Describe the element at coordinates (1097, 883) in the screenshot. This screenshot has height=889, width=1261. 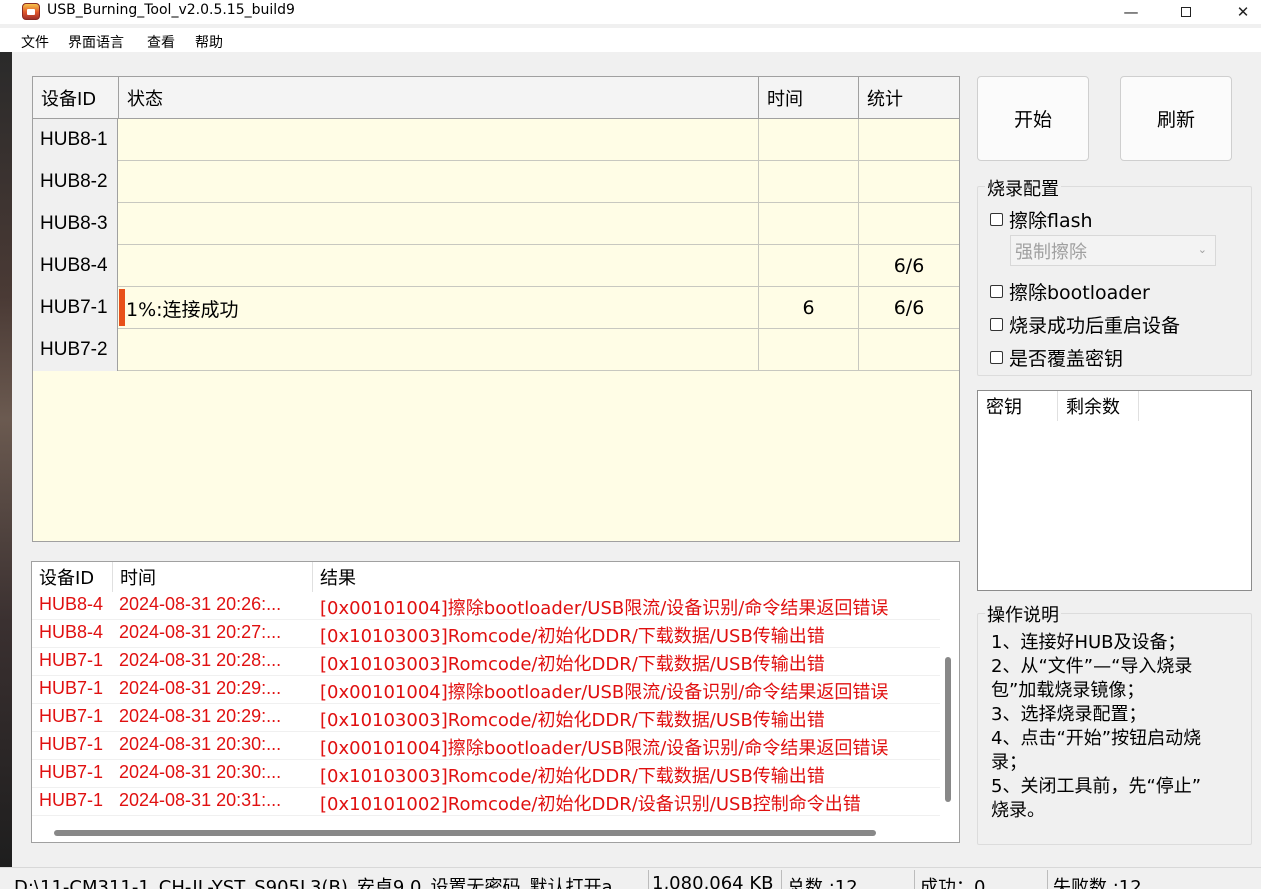
I see `status-failed: 失败数 :12` at that location.